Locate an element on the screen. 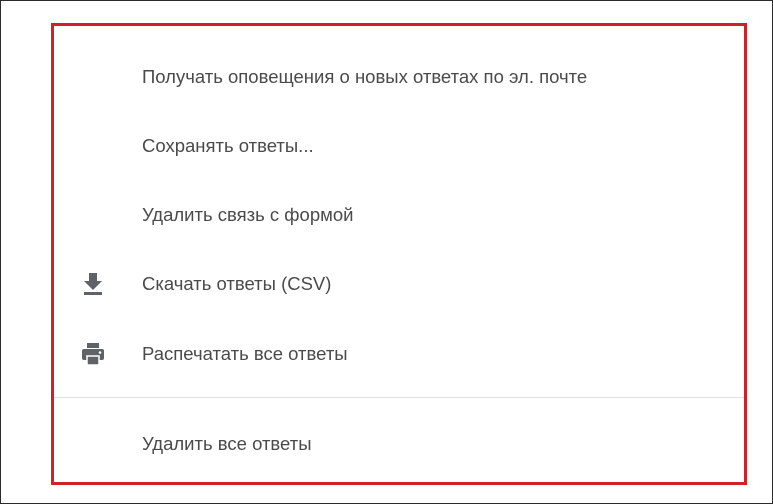  menu-item-print-all: Распечатать все ответы is located at coordinates (399, 354).